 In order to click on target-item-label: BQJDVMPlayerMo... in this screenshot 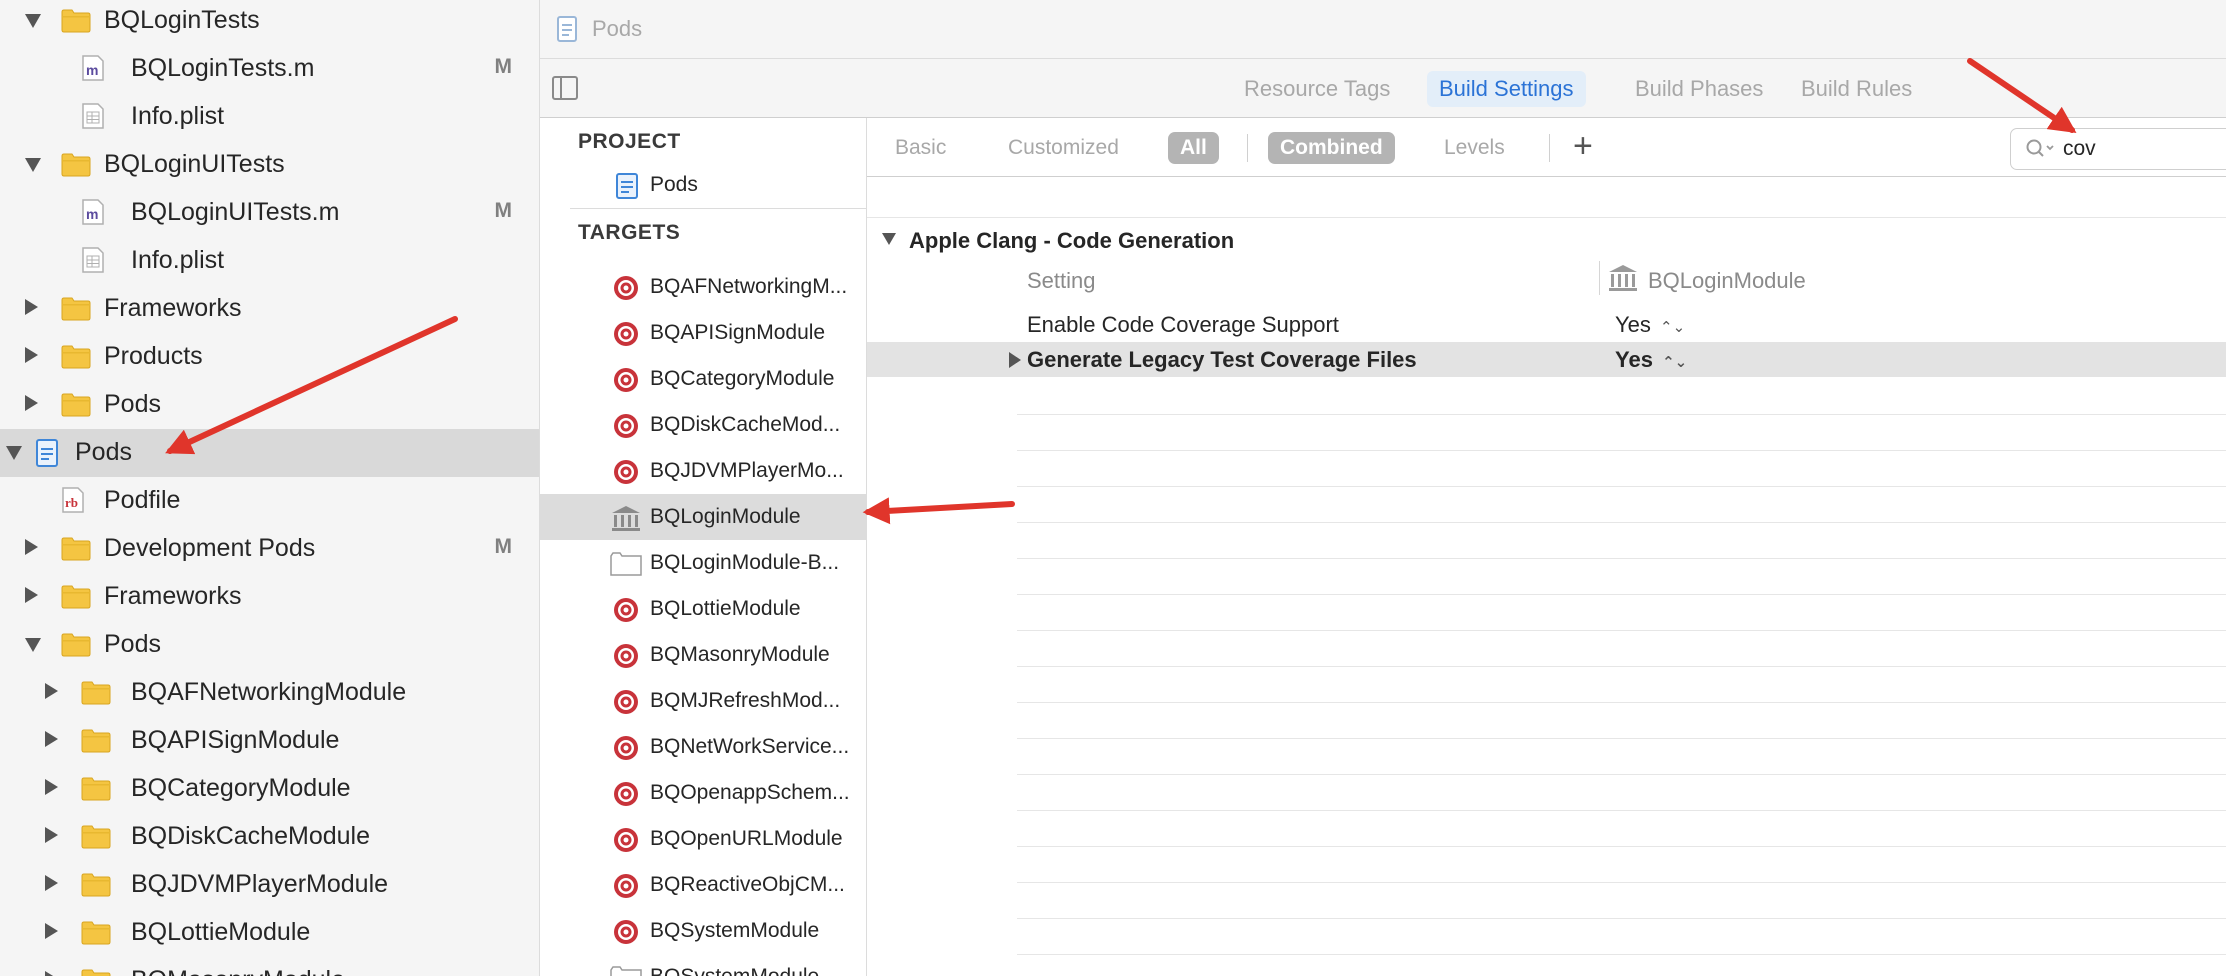, I will do `click(747, 470)`.